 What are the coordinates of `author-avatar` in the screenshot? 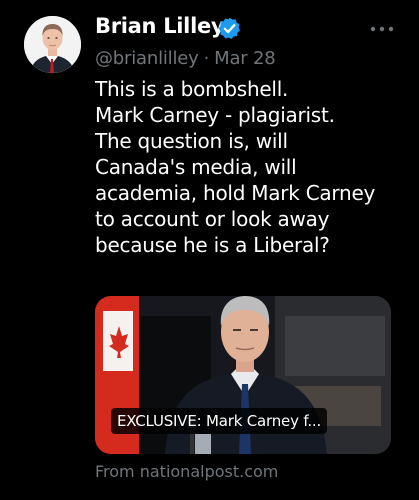 It's located at (52, 44).